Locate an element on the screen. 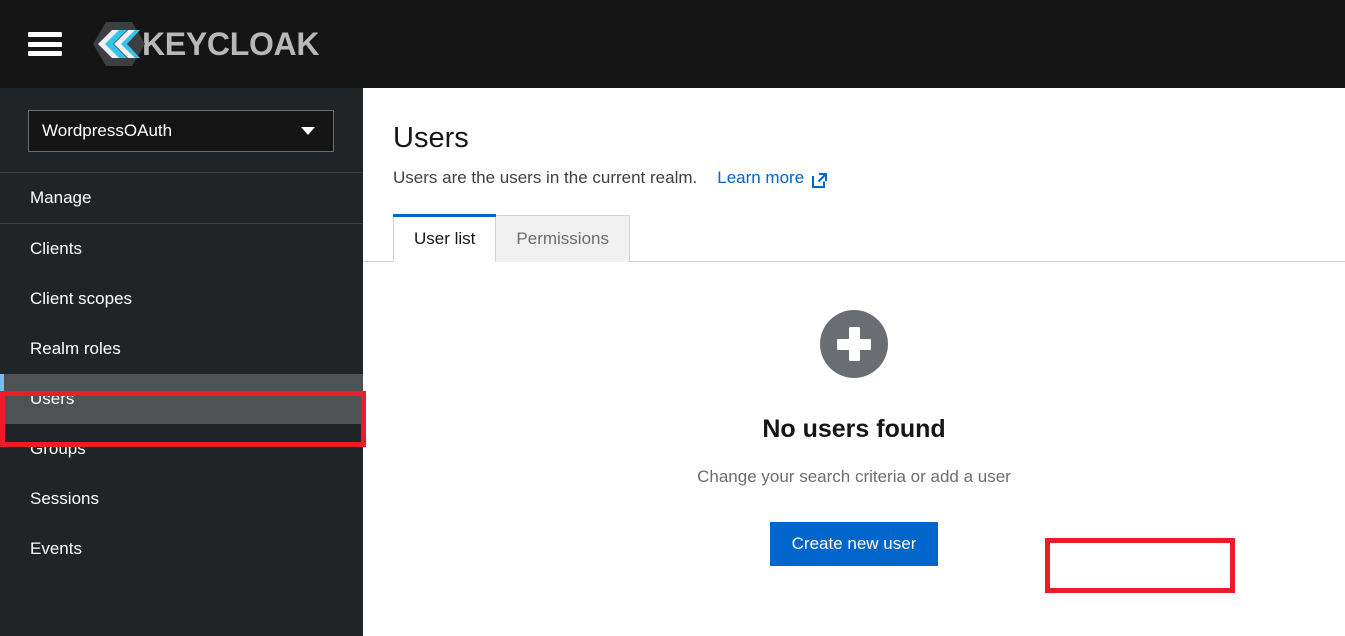 The image size is (1345, 636). external-link-icon is located at coordinates (819, 180).